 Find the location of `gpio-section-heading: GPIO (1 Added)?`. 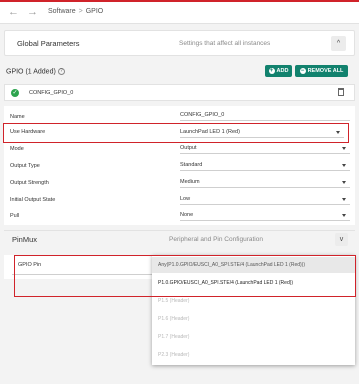

gpio-section-heading: GPIO (1 Added)? is located at coordinates (35, 71).